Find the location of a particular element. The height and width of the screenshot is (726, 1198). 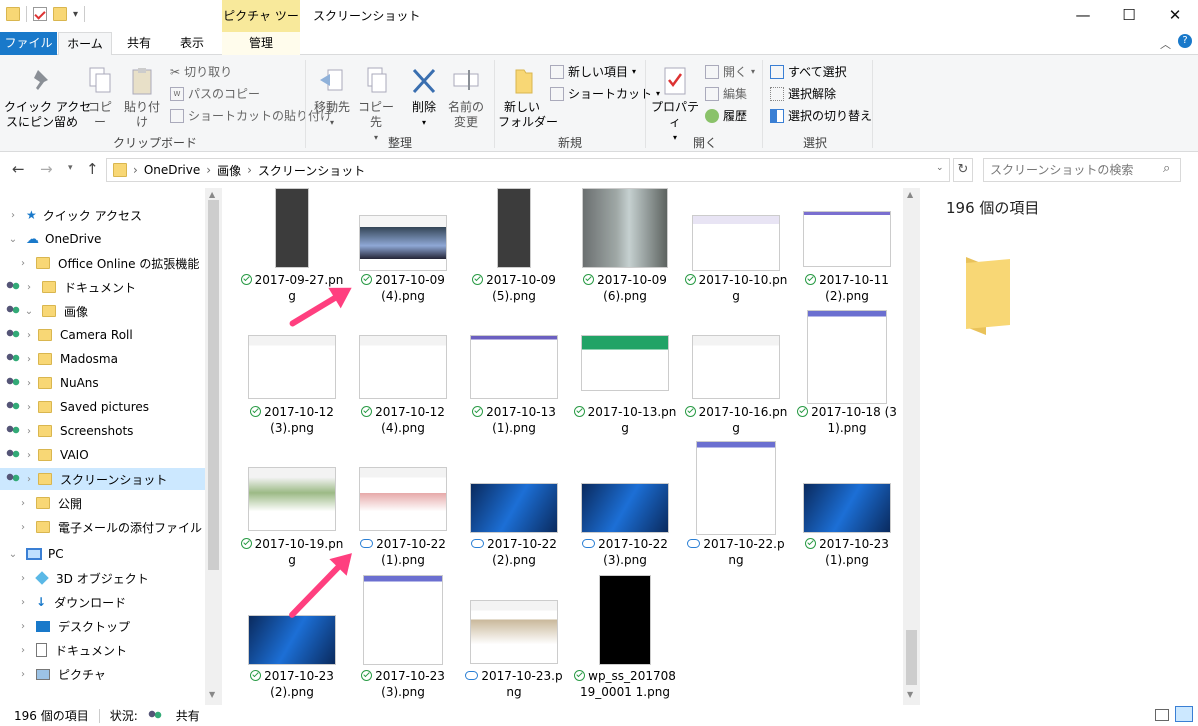

close-button: ✕ is located at coordinates (1175, 16).